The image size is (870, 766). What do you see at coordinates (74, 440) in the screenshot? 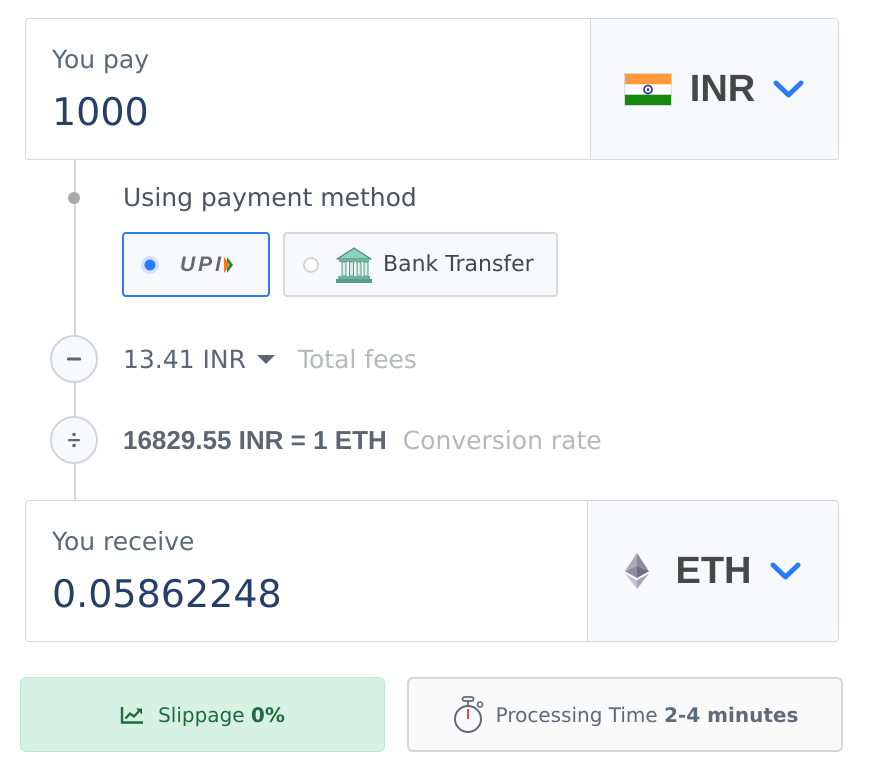
I see `divide-icon` at bounding box center [74, 440].